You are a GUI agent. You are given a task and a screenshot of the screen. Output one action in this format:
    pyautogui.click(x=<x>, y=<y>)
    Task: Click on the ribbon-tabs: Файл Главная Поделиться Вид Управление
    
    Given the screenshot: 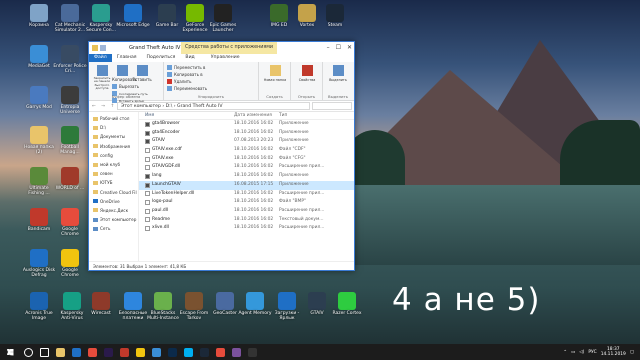 What is the action you would take?
    pyautogui.click(x=221, y=58)
    